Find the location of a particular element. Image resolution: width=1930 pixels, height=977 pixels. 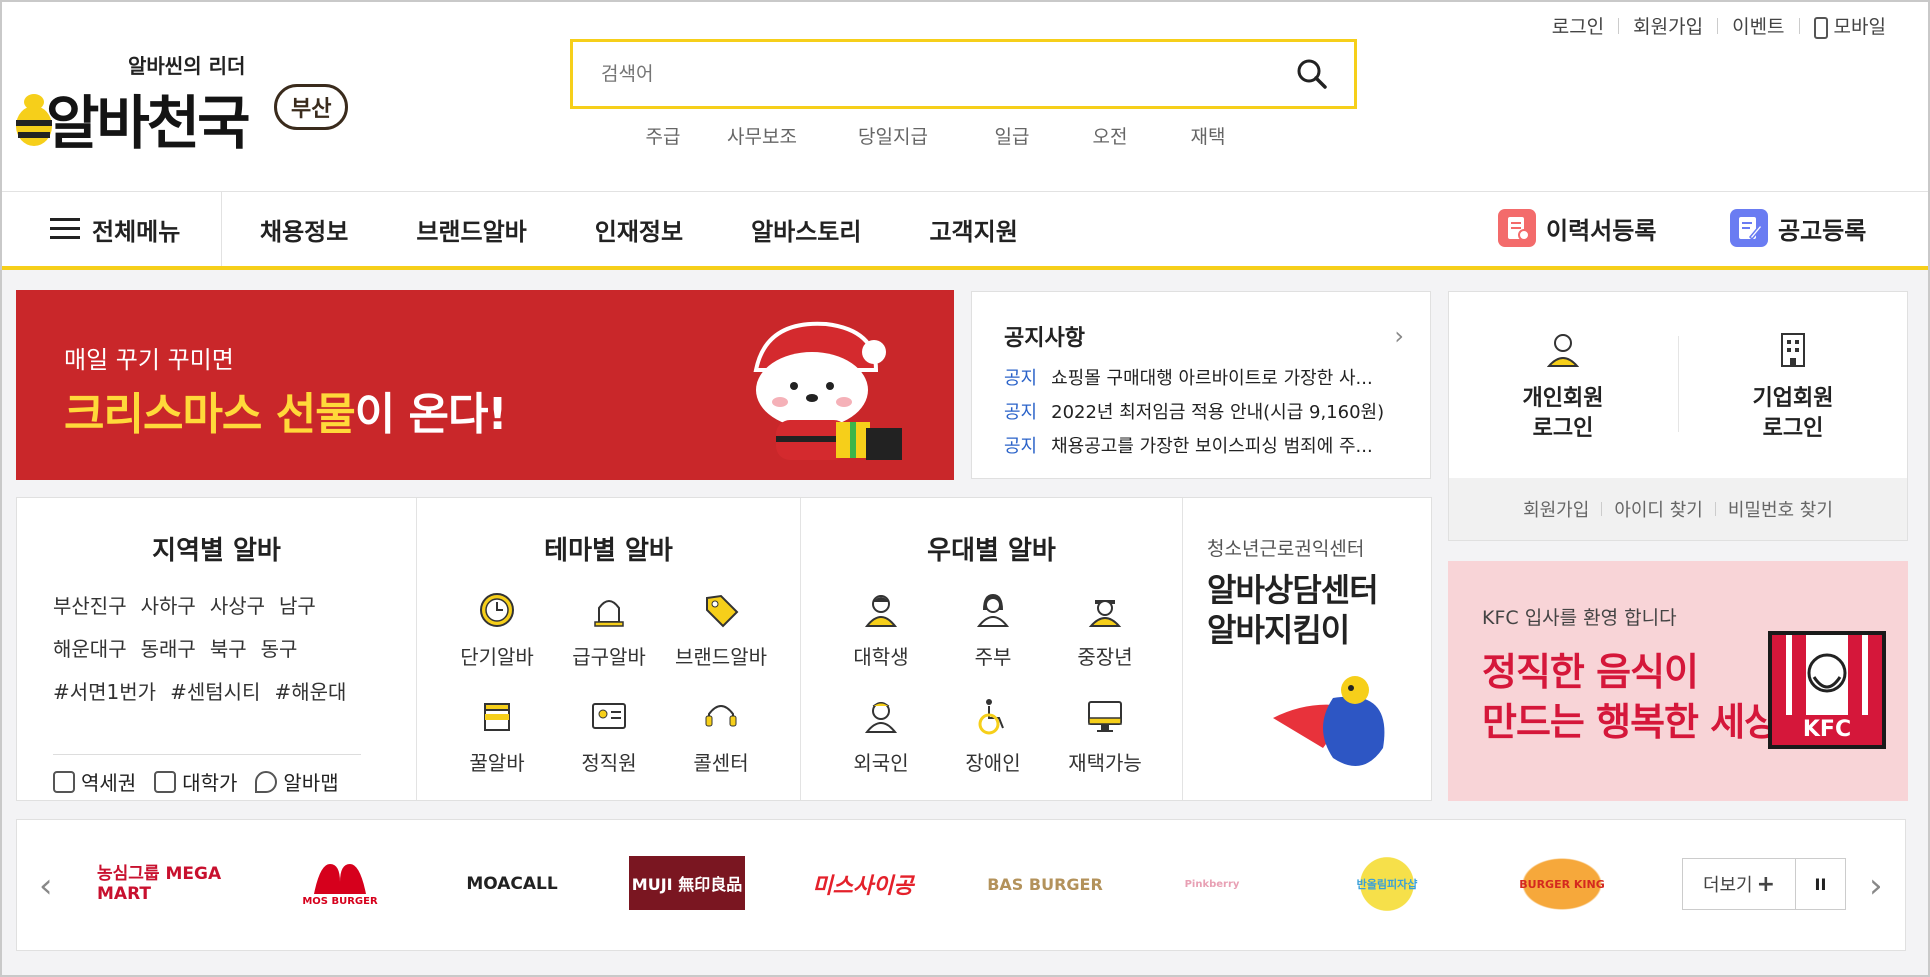

region-link: 동래구 is located at coordinates (168, 649).